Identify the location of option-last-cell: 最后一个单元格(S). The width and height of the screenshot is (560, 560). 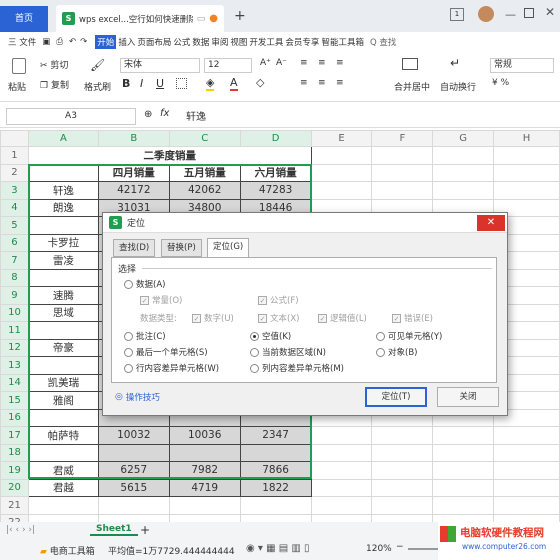
(166, 352).